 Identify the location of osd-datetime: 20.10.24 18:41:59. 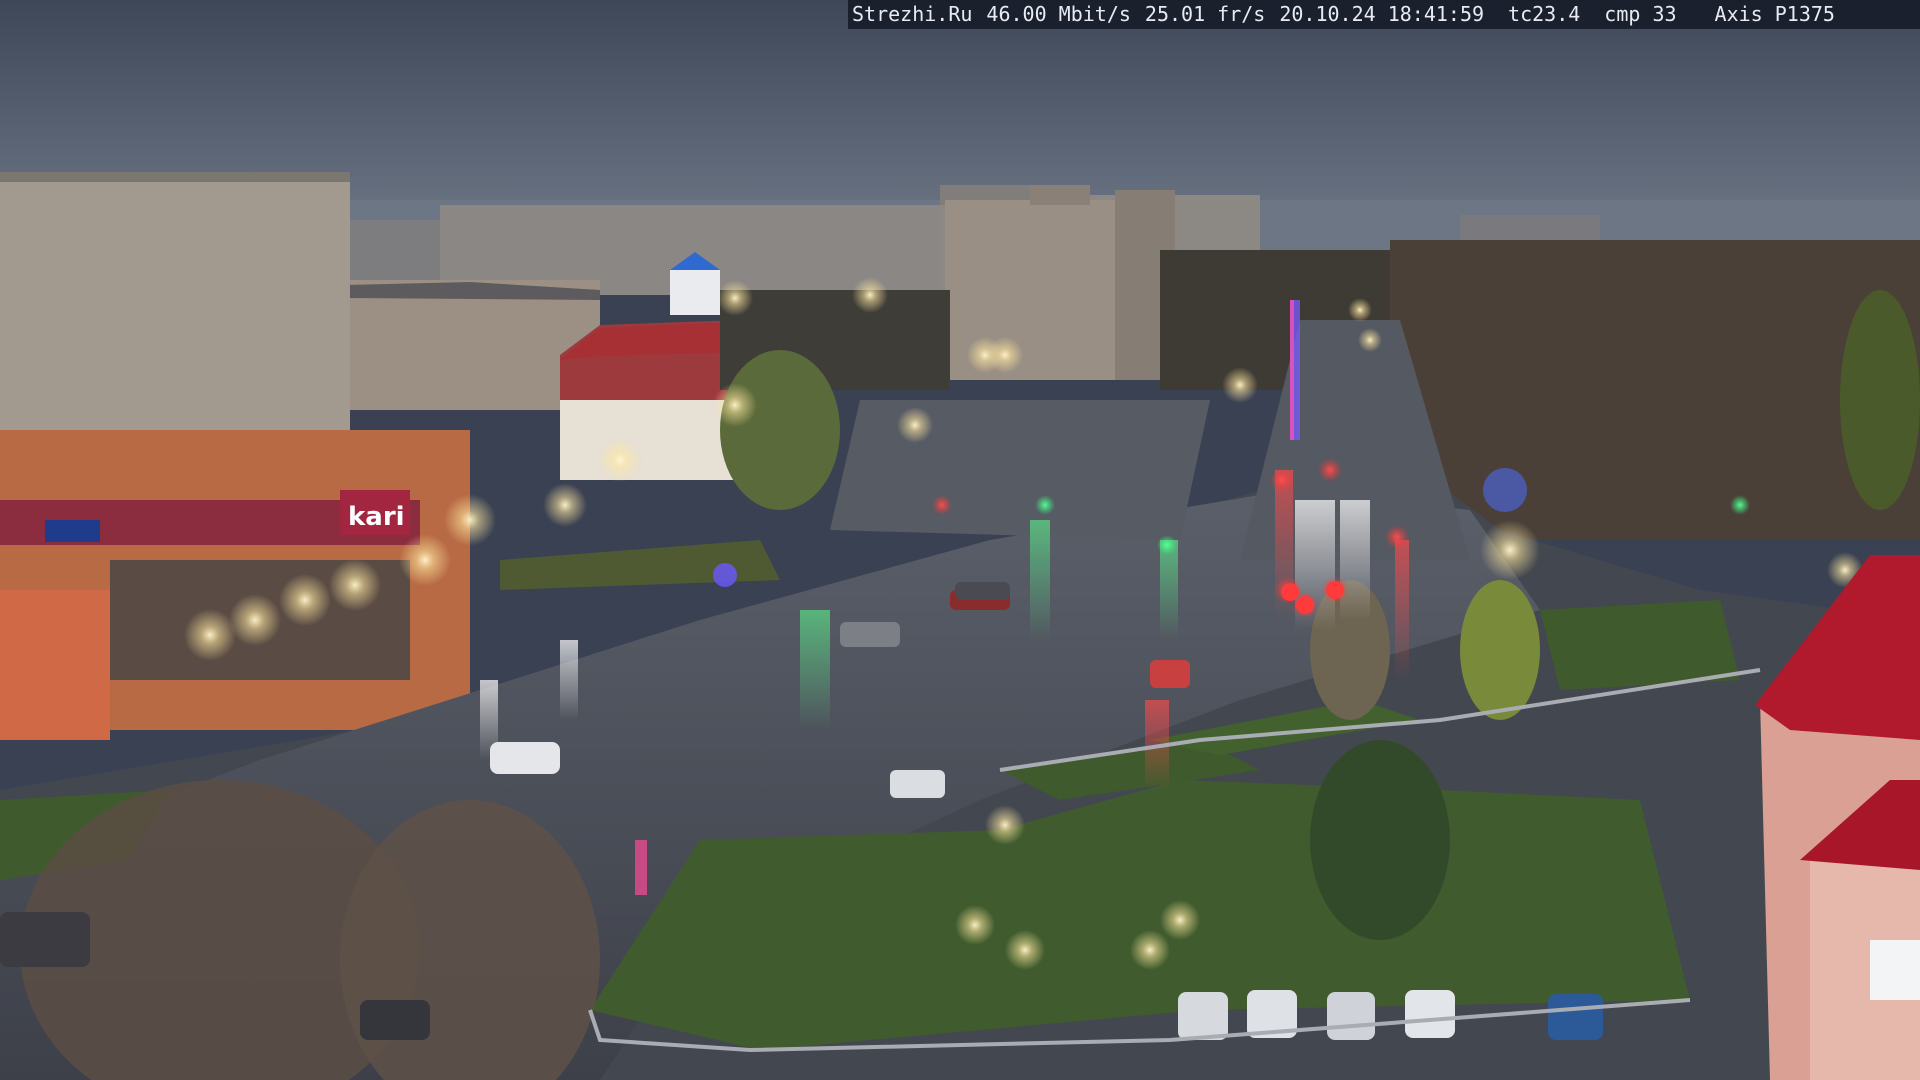
(1382, 14).